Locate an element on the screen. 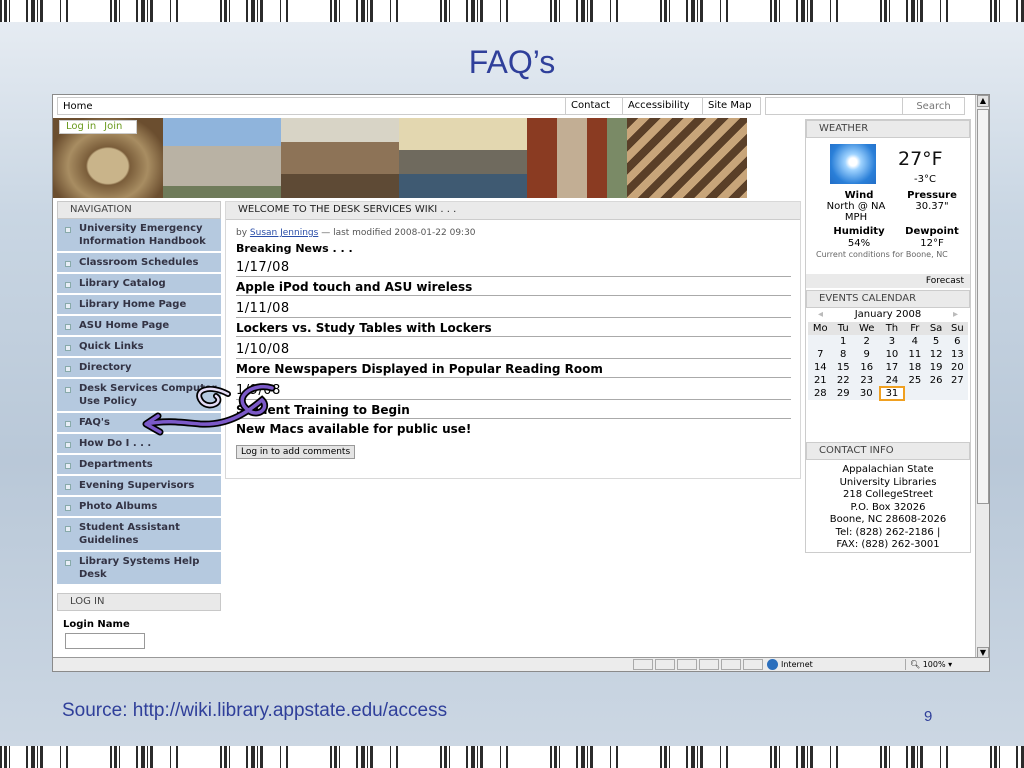 This screenshot has width=1024, height=768. dewpoint-label: Dewpoint is located at coordinates (932, 231).